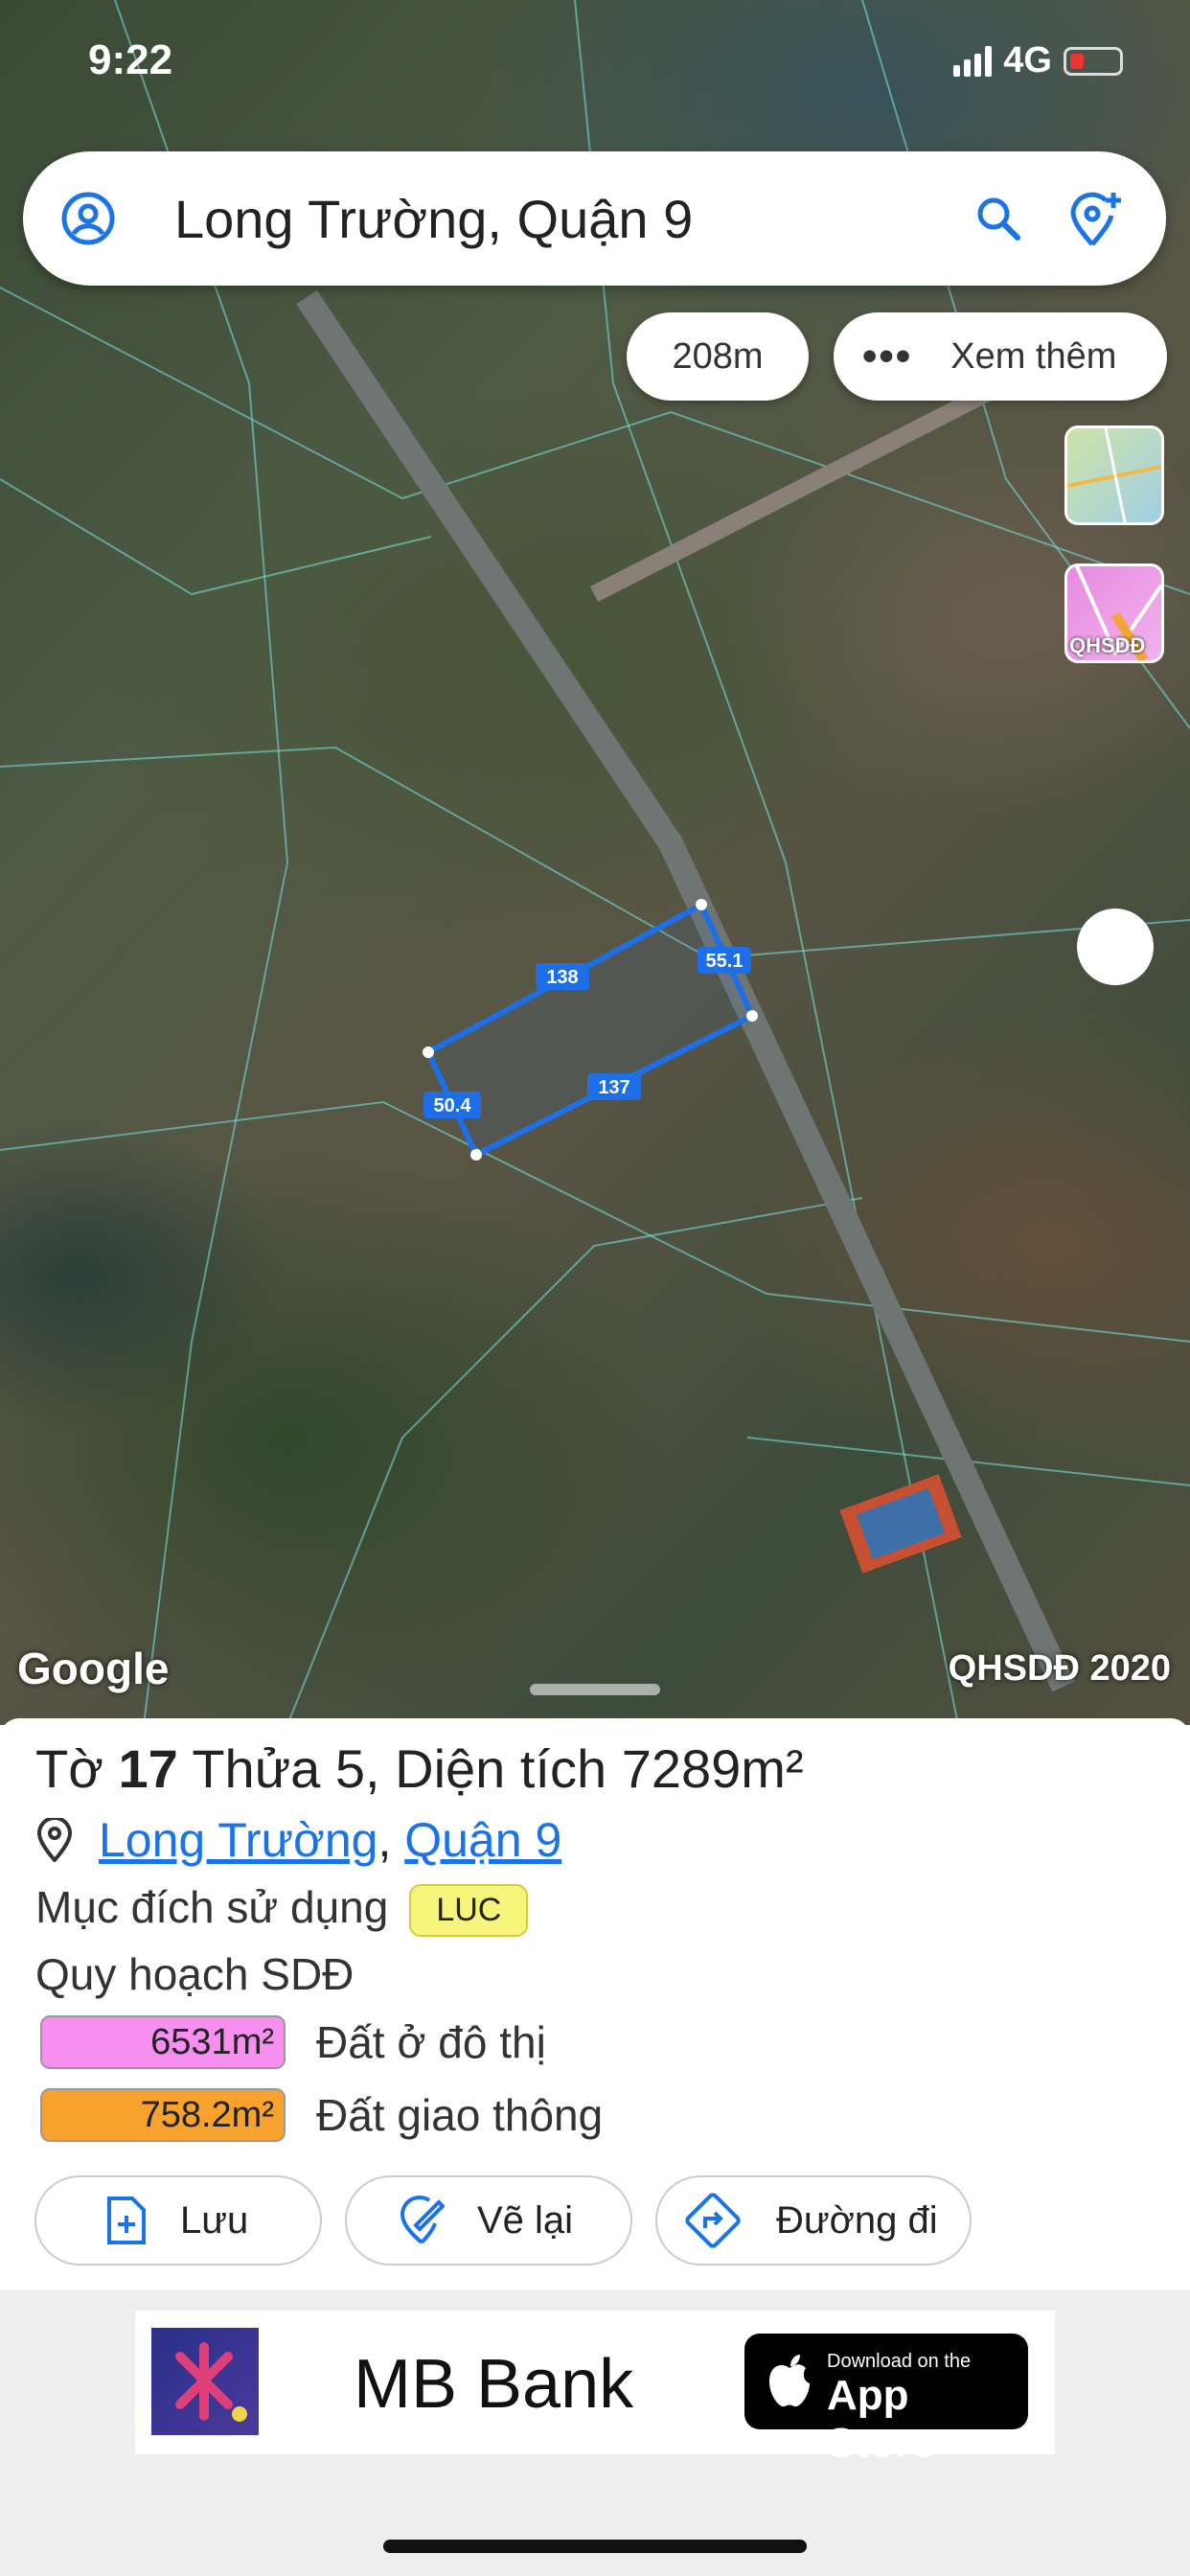  I want to click on redraw-button: Vẽ lại, so click(489, 2220).